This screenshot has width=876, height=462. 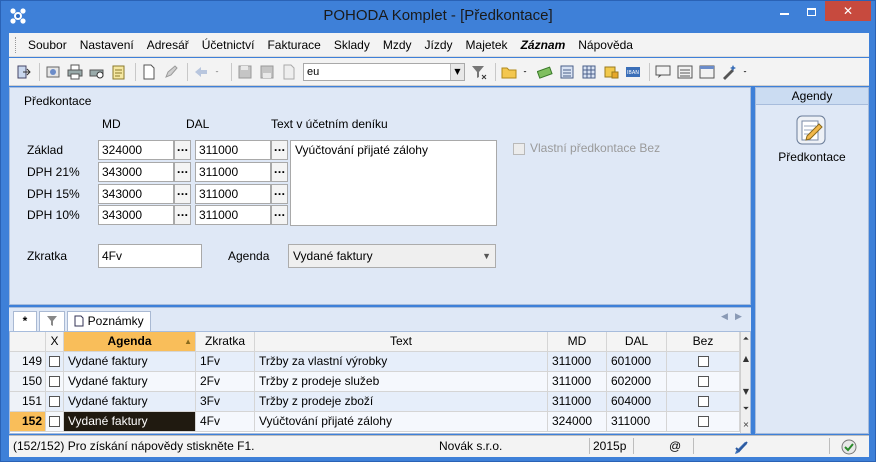 What do you see at coordinates (745, 425) in the screenshot?
I see `scroll-close-icon: ×` at bounding box center [745, 425].